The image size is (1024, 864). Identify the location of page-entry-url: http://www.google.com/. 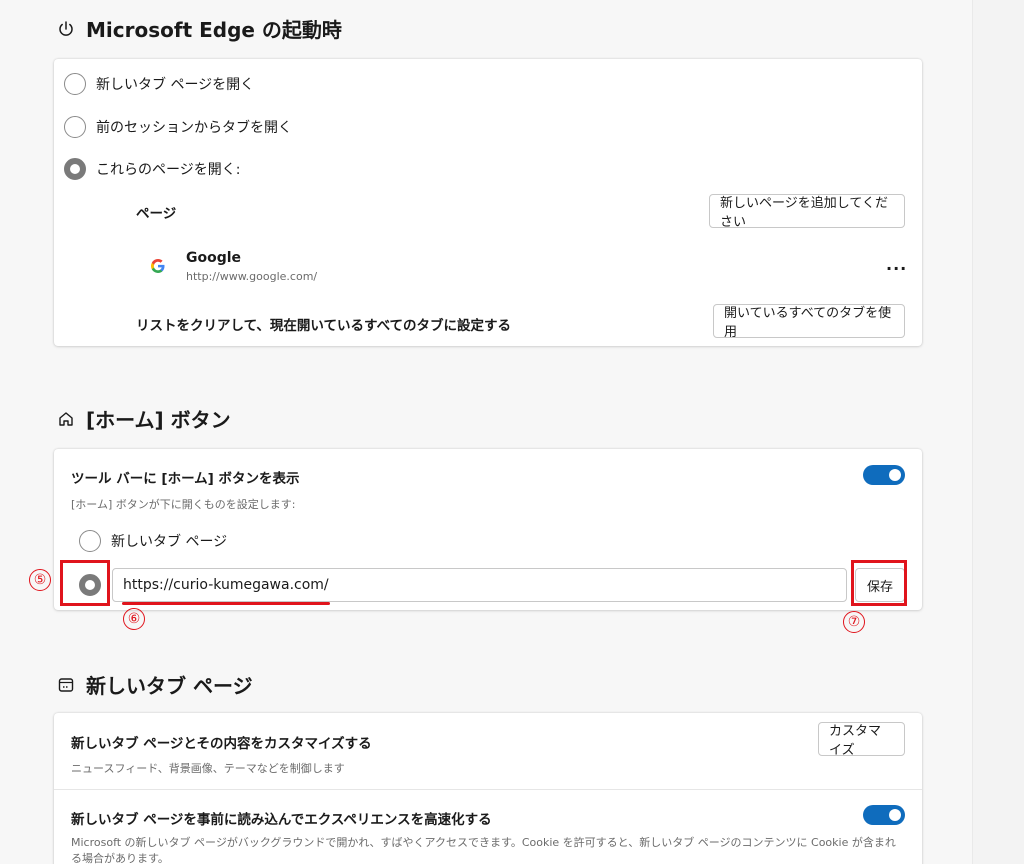
(252, 276).